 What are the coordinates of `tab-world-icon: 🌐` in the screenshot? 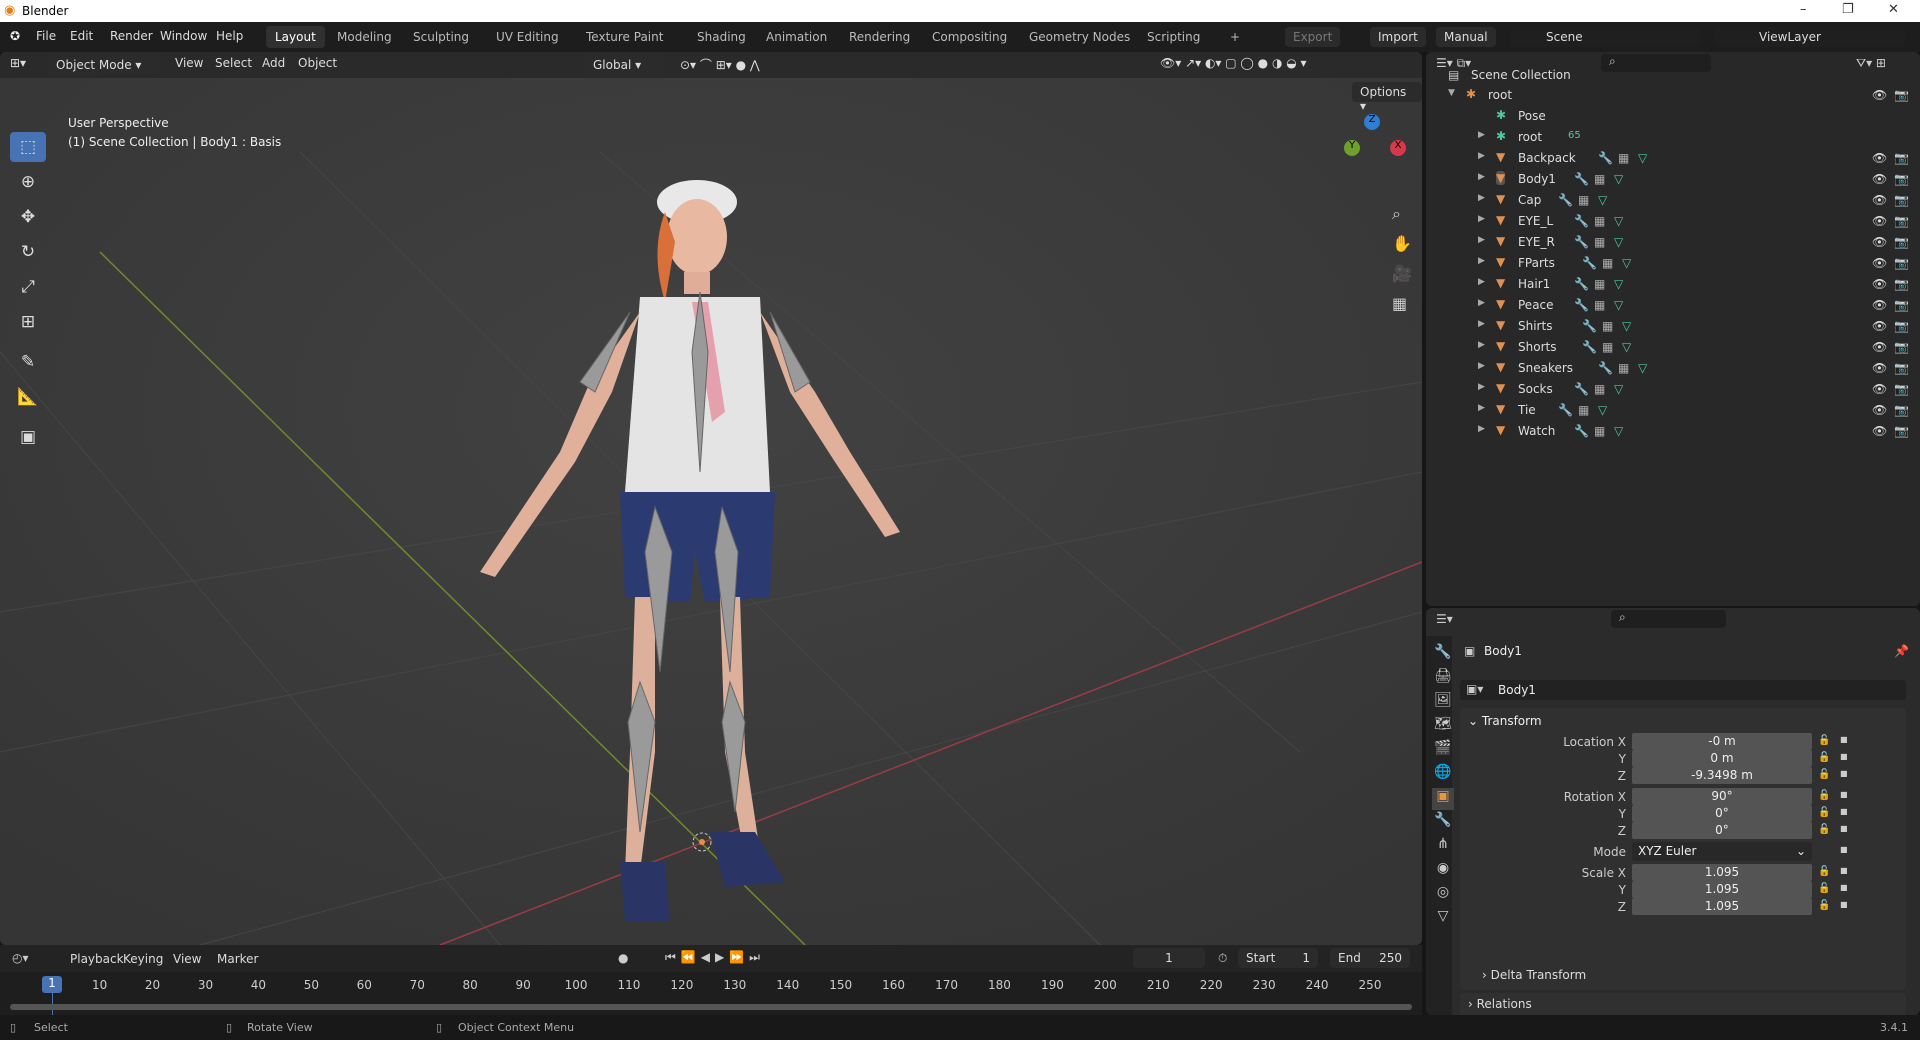 It's located at (1443, 775).